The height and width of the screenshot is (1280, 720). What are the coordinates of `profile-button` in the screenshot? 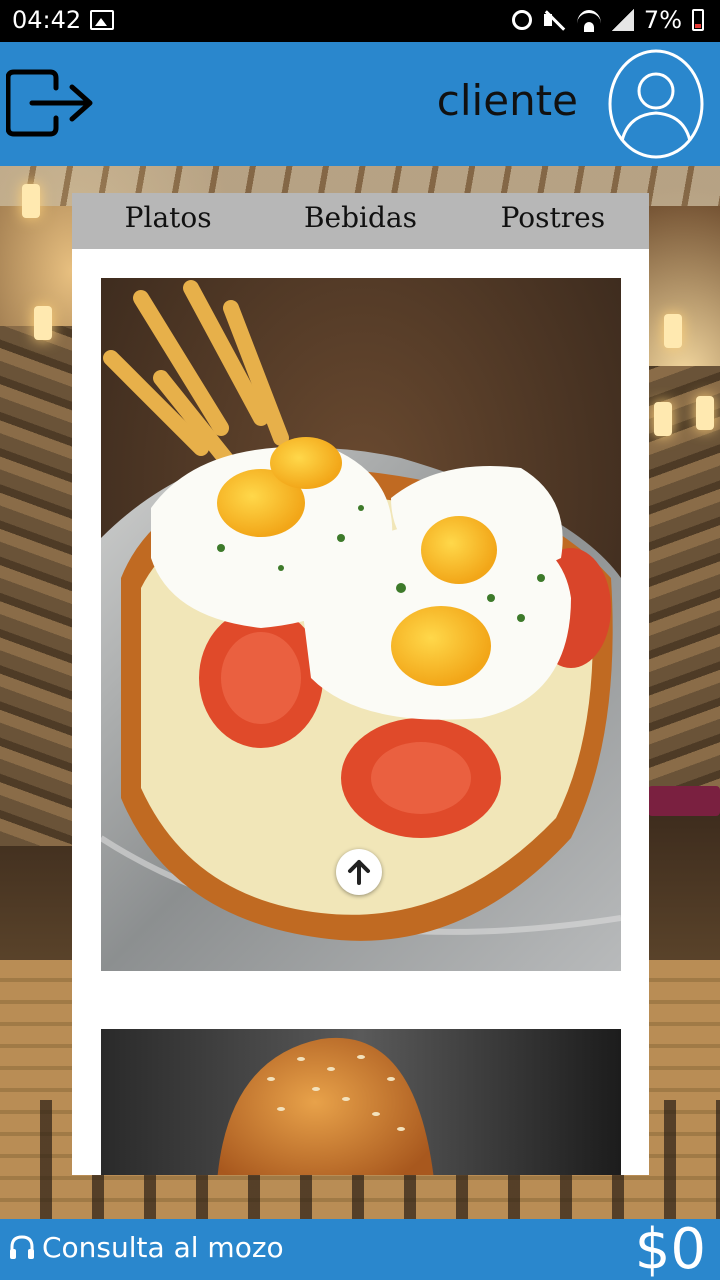 It's located at (656, 104).